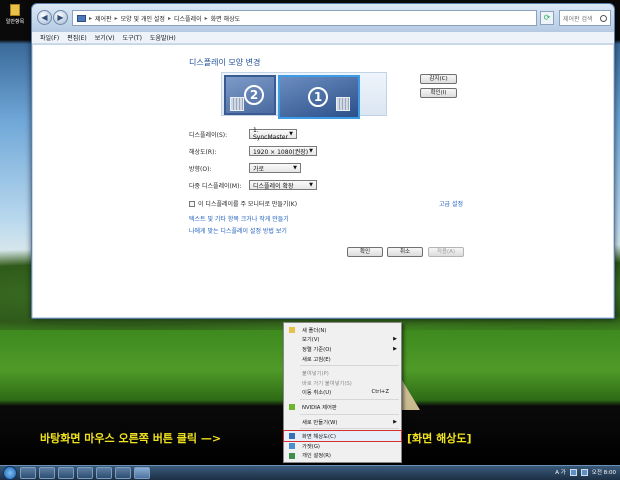  Describe the element at coordinates (44, 17) in the screenshot. I see `back-button: ◀` at that location.